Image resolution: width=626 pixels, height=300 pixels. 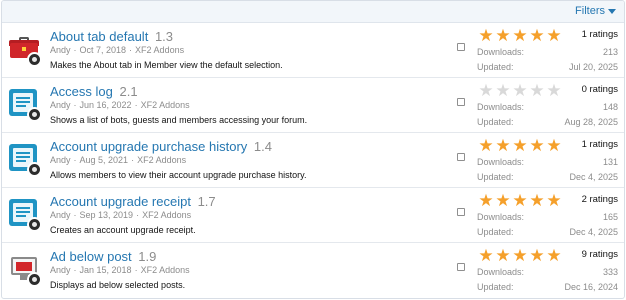 I want to click on filters-label: Filters, so click(x=590, y=11).